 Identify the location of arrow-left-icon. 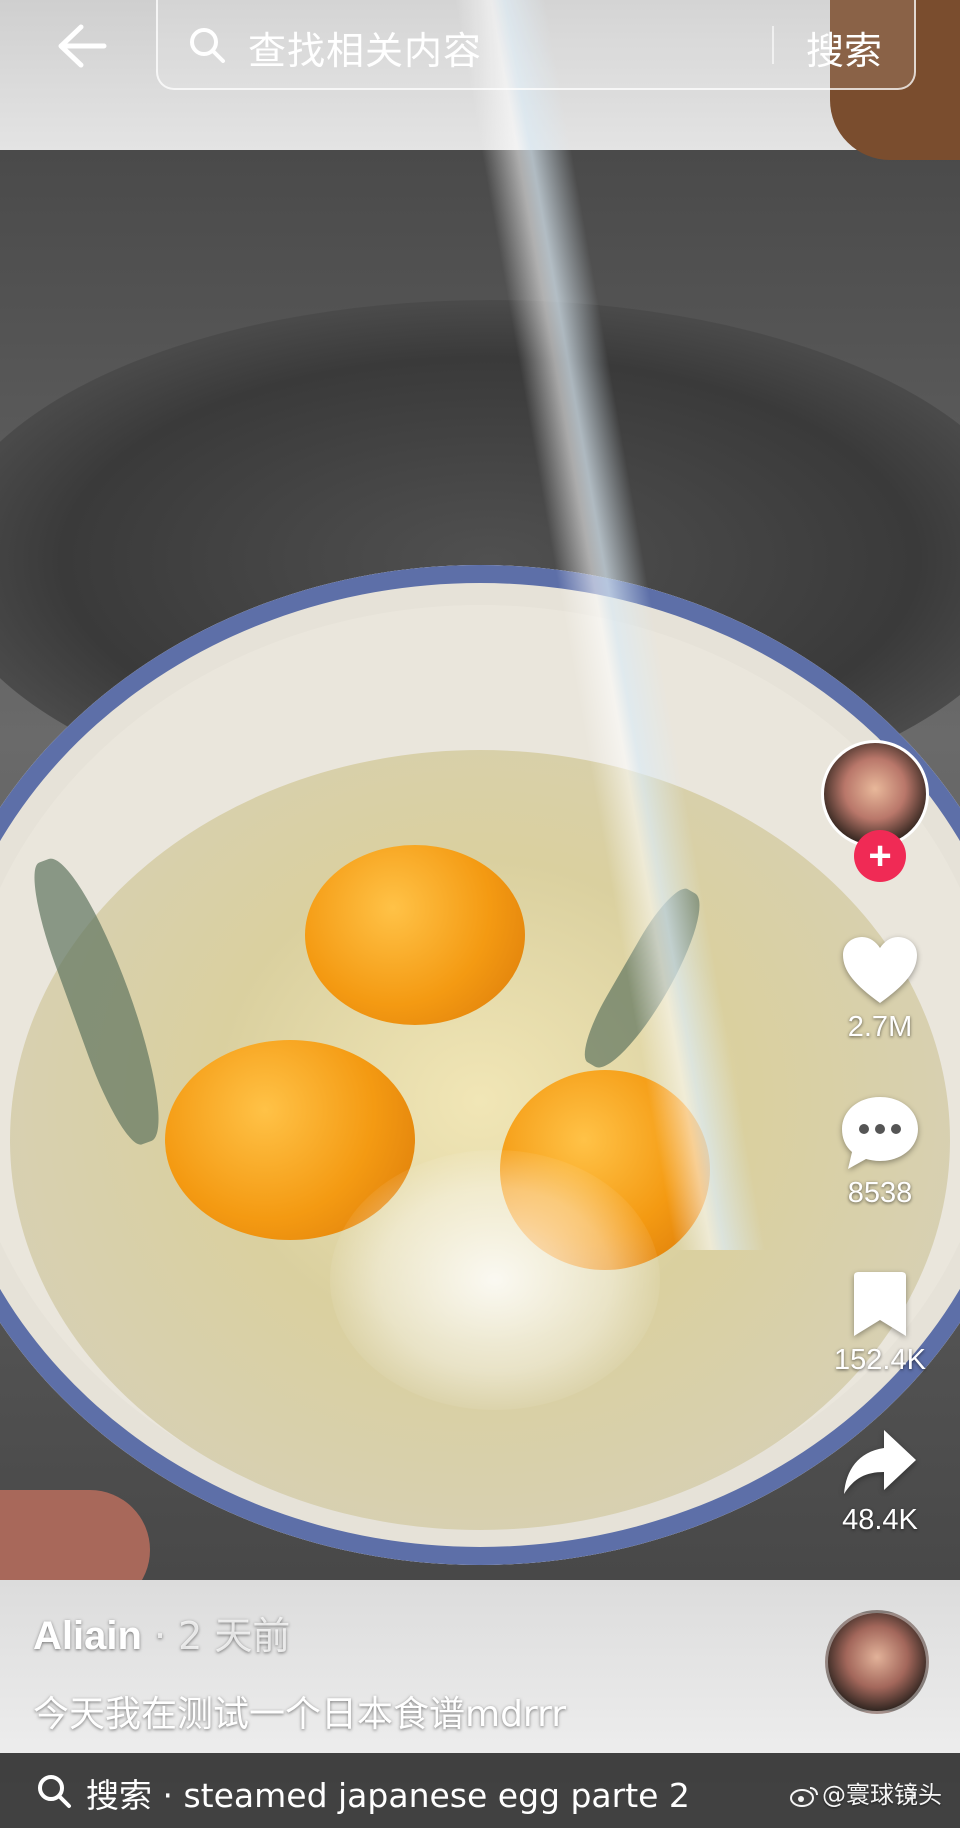
(82, 46).